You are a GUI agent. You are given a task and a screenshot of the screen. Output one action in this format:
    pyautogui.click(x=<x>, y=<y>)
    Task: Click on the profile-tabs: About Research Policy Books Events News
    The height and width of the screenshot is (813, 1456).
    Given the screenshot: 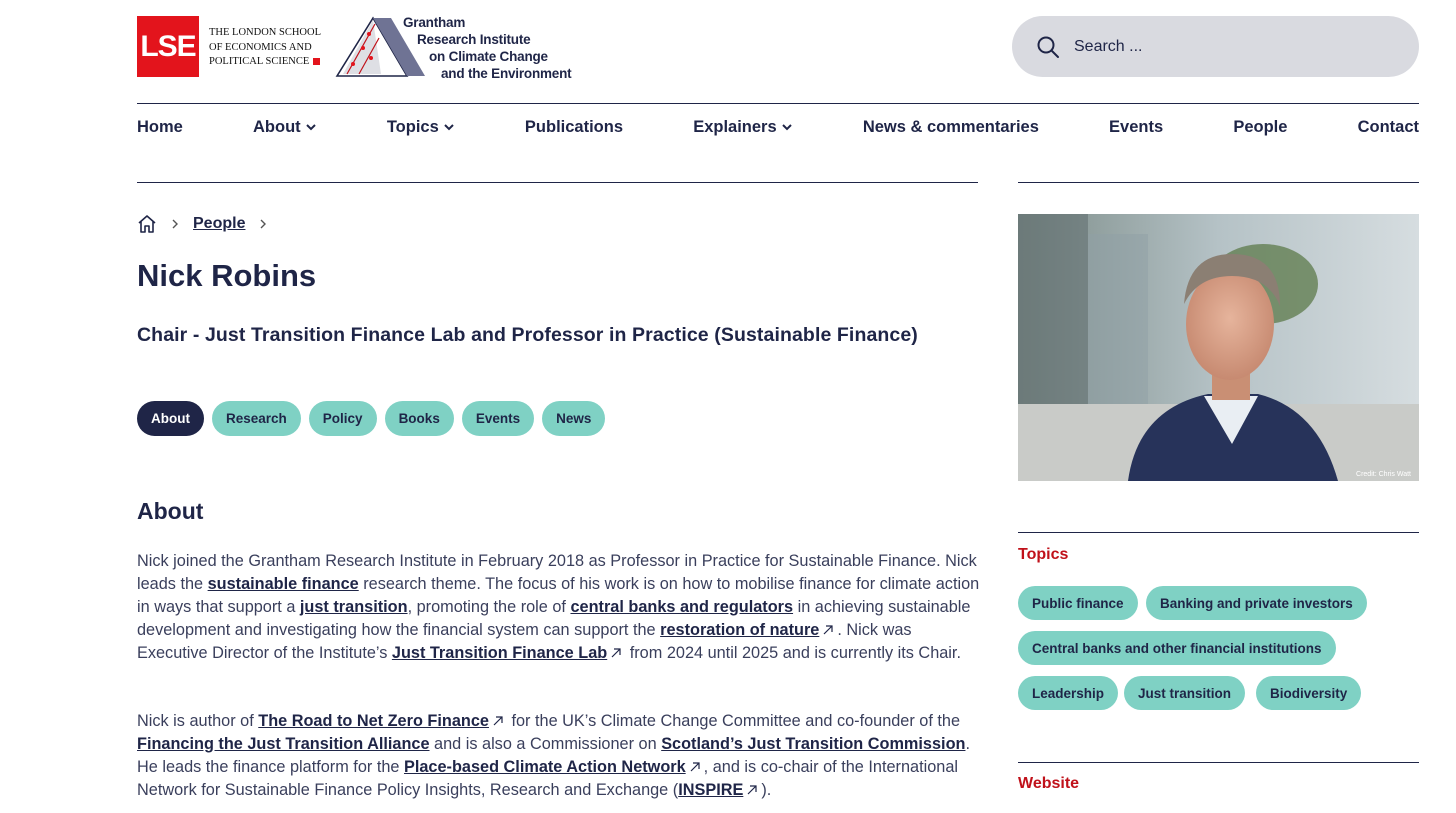 What is the action you would take?
    pyautogui.click(x=371, y=418)
    